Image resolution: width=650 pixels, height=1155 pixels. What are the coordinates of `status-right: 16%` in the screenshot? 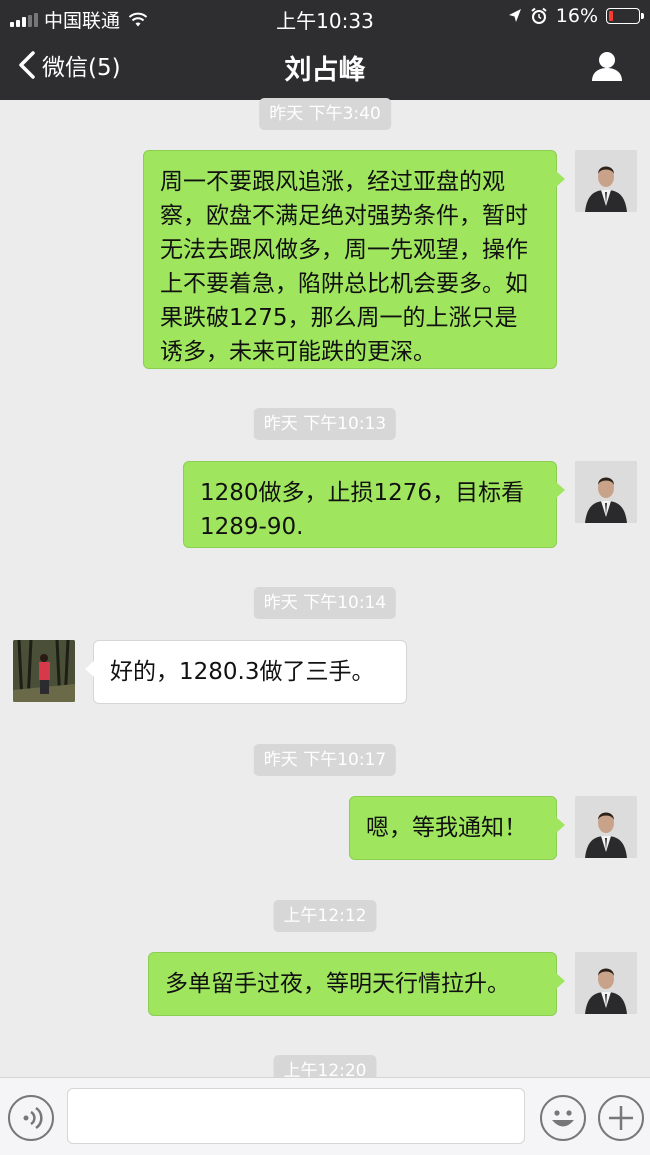 It's located at (576, 16).